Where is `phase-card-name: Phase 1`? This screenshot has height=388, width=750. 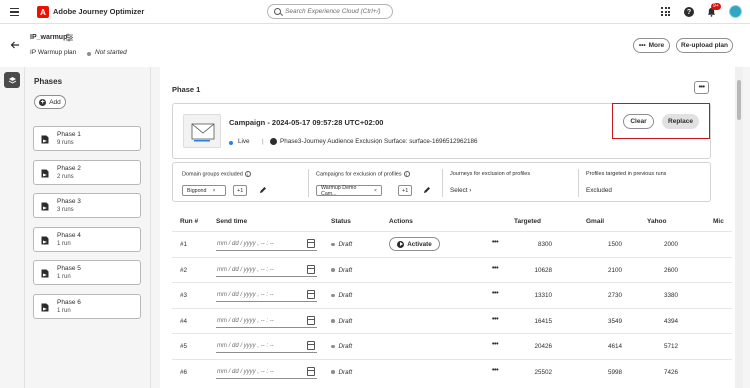
phase-card-name: Phase 1 is located at coordinates (69, 134).